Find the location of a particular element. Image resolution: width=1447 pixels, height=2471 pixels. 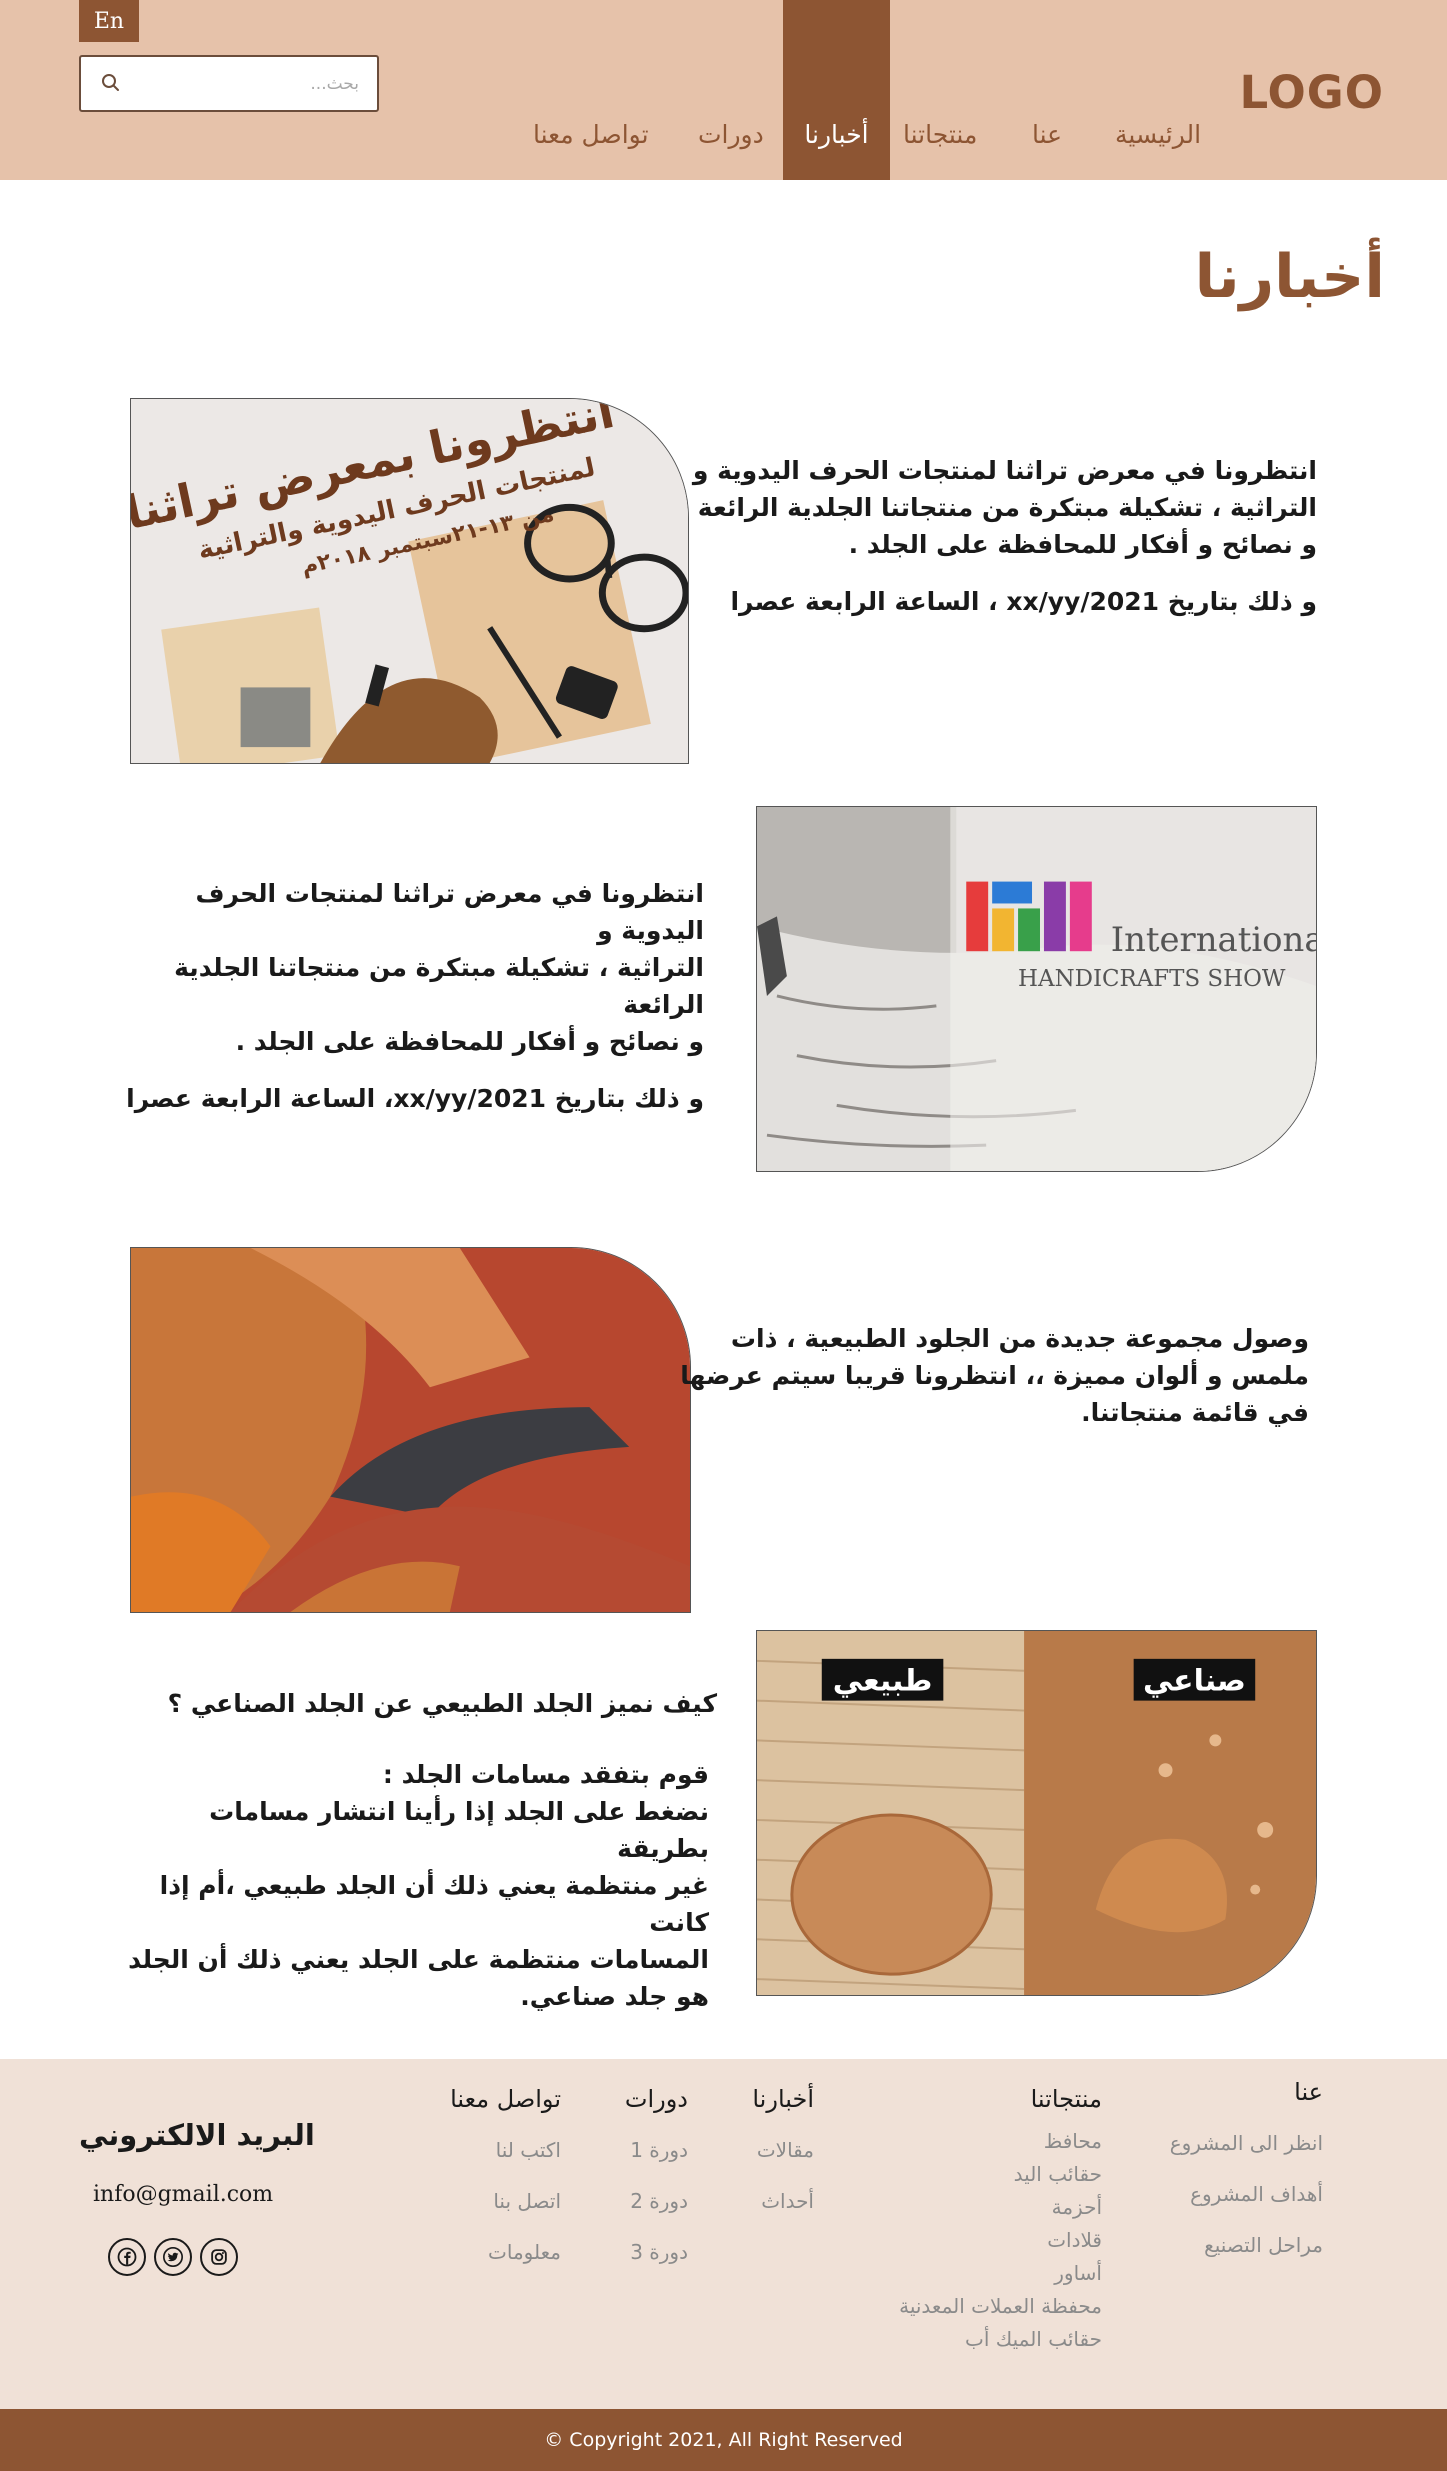

copyright-bar: © Copyright 2021, All Right Reserved is located at coordinates (723, 2440).